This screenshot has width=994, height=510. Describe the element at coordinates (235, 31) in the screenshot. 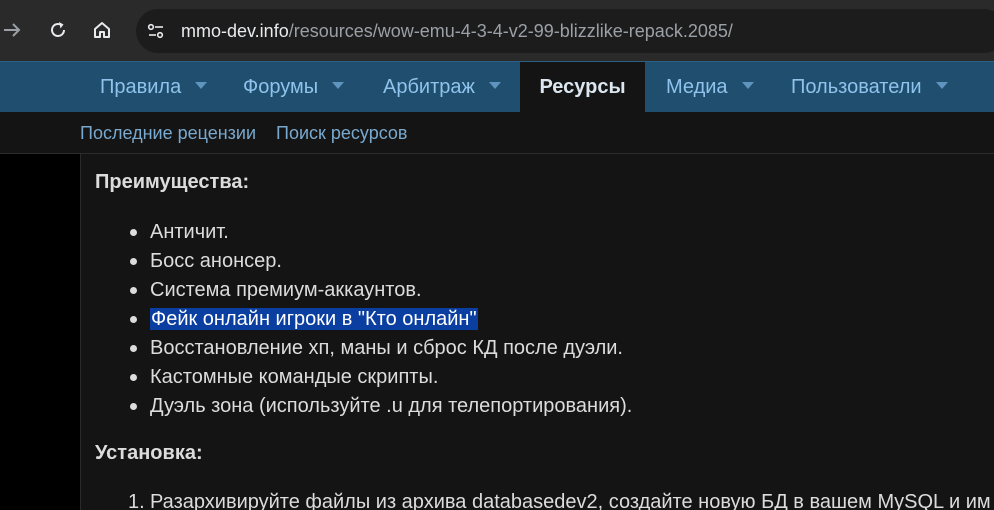

I see `url-host: mmo-dev.info` at that location.